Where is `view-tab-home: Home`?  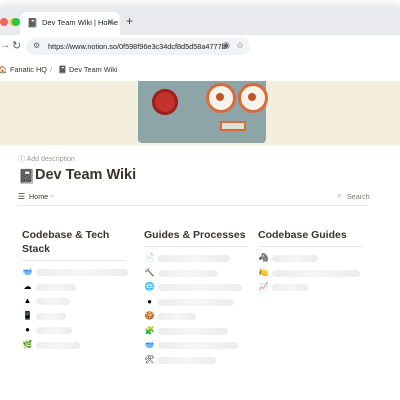
view-tab-home: Home is located at coordinates (38, 196).